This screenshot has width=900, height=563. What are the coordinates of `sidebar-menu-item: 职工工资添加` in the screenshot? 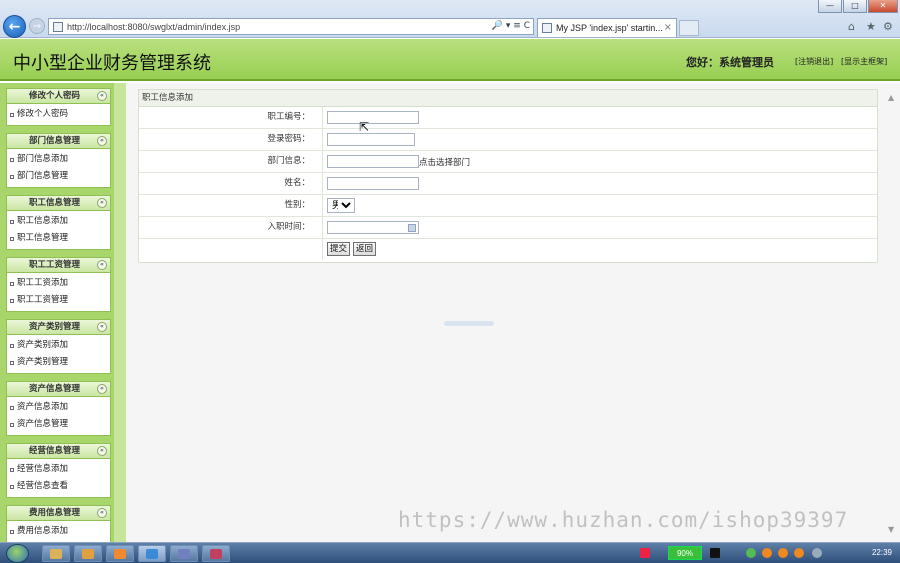 It's located at (58, 283).